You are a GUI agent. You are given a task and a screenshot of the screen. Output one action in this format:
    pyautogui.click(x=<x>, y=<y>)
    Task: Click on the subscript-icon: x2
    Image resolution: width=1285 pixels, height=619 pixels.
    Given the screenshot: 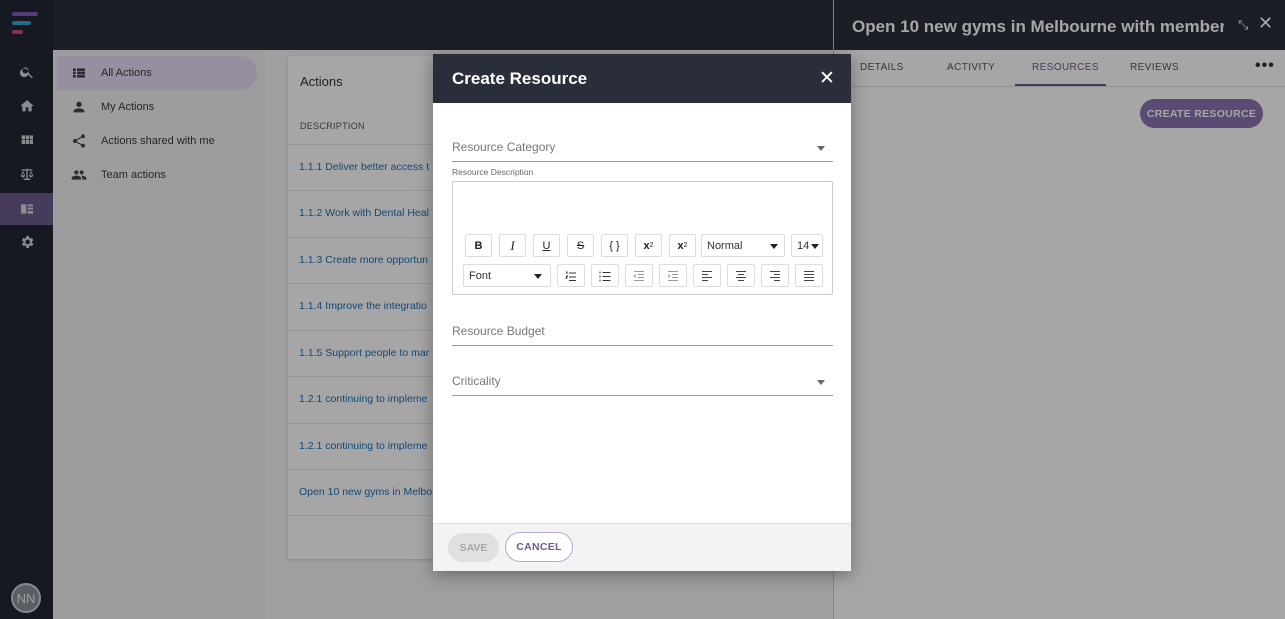 What is the action you would take?
    pyautogui.click(x=682, y=245)
    